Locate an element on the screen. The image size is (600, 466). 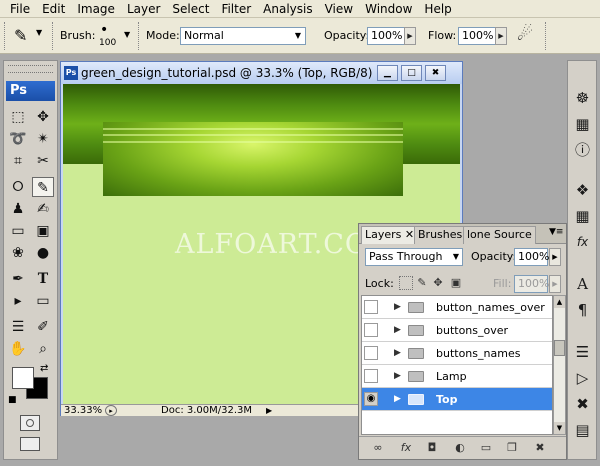
paragraph-icon: ¶ is located at coordinates (582, 310).